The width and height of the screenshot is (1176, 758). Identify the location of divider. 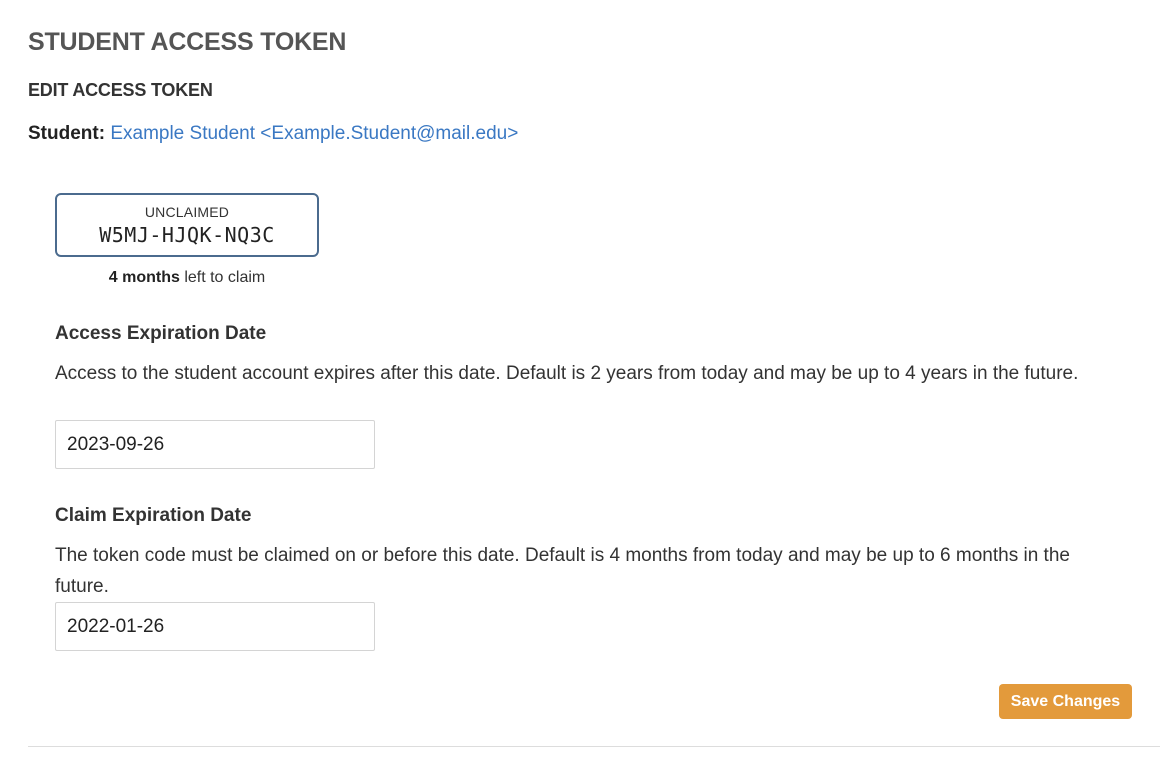
(594, 746).